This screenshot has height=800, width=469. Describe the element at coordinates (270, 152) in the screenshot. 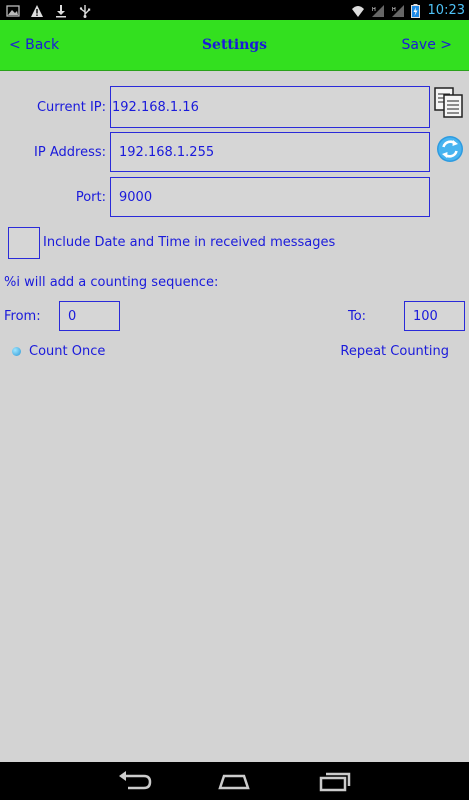

I see `ip-address-field: 192.168.1.255` at that location.